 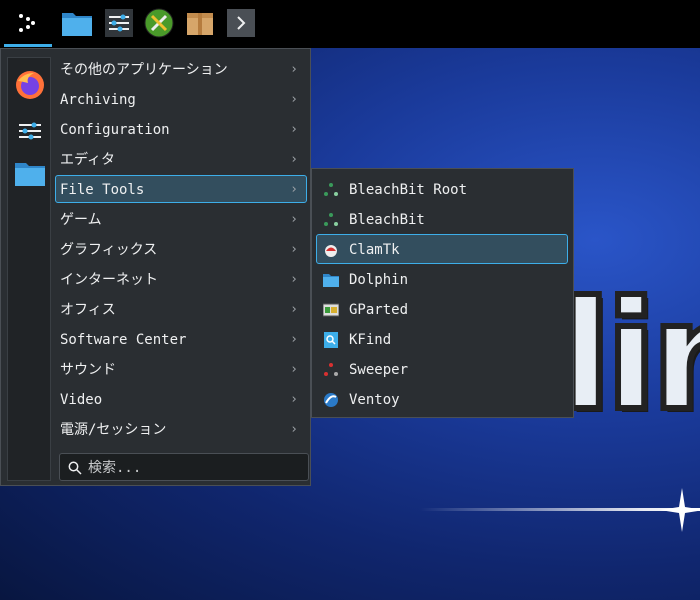 What do you see at coordinates (119, 23) in the screenshot?
I see `system-settings-icon` at bounding box center [119, 23].